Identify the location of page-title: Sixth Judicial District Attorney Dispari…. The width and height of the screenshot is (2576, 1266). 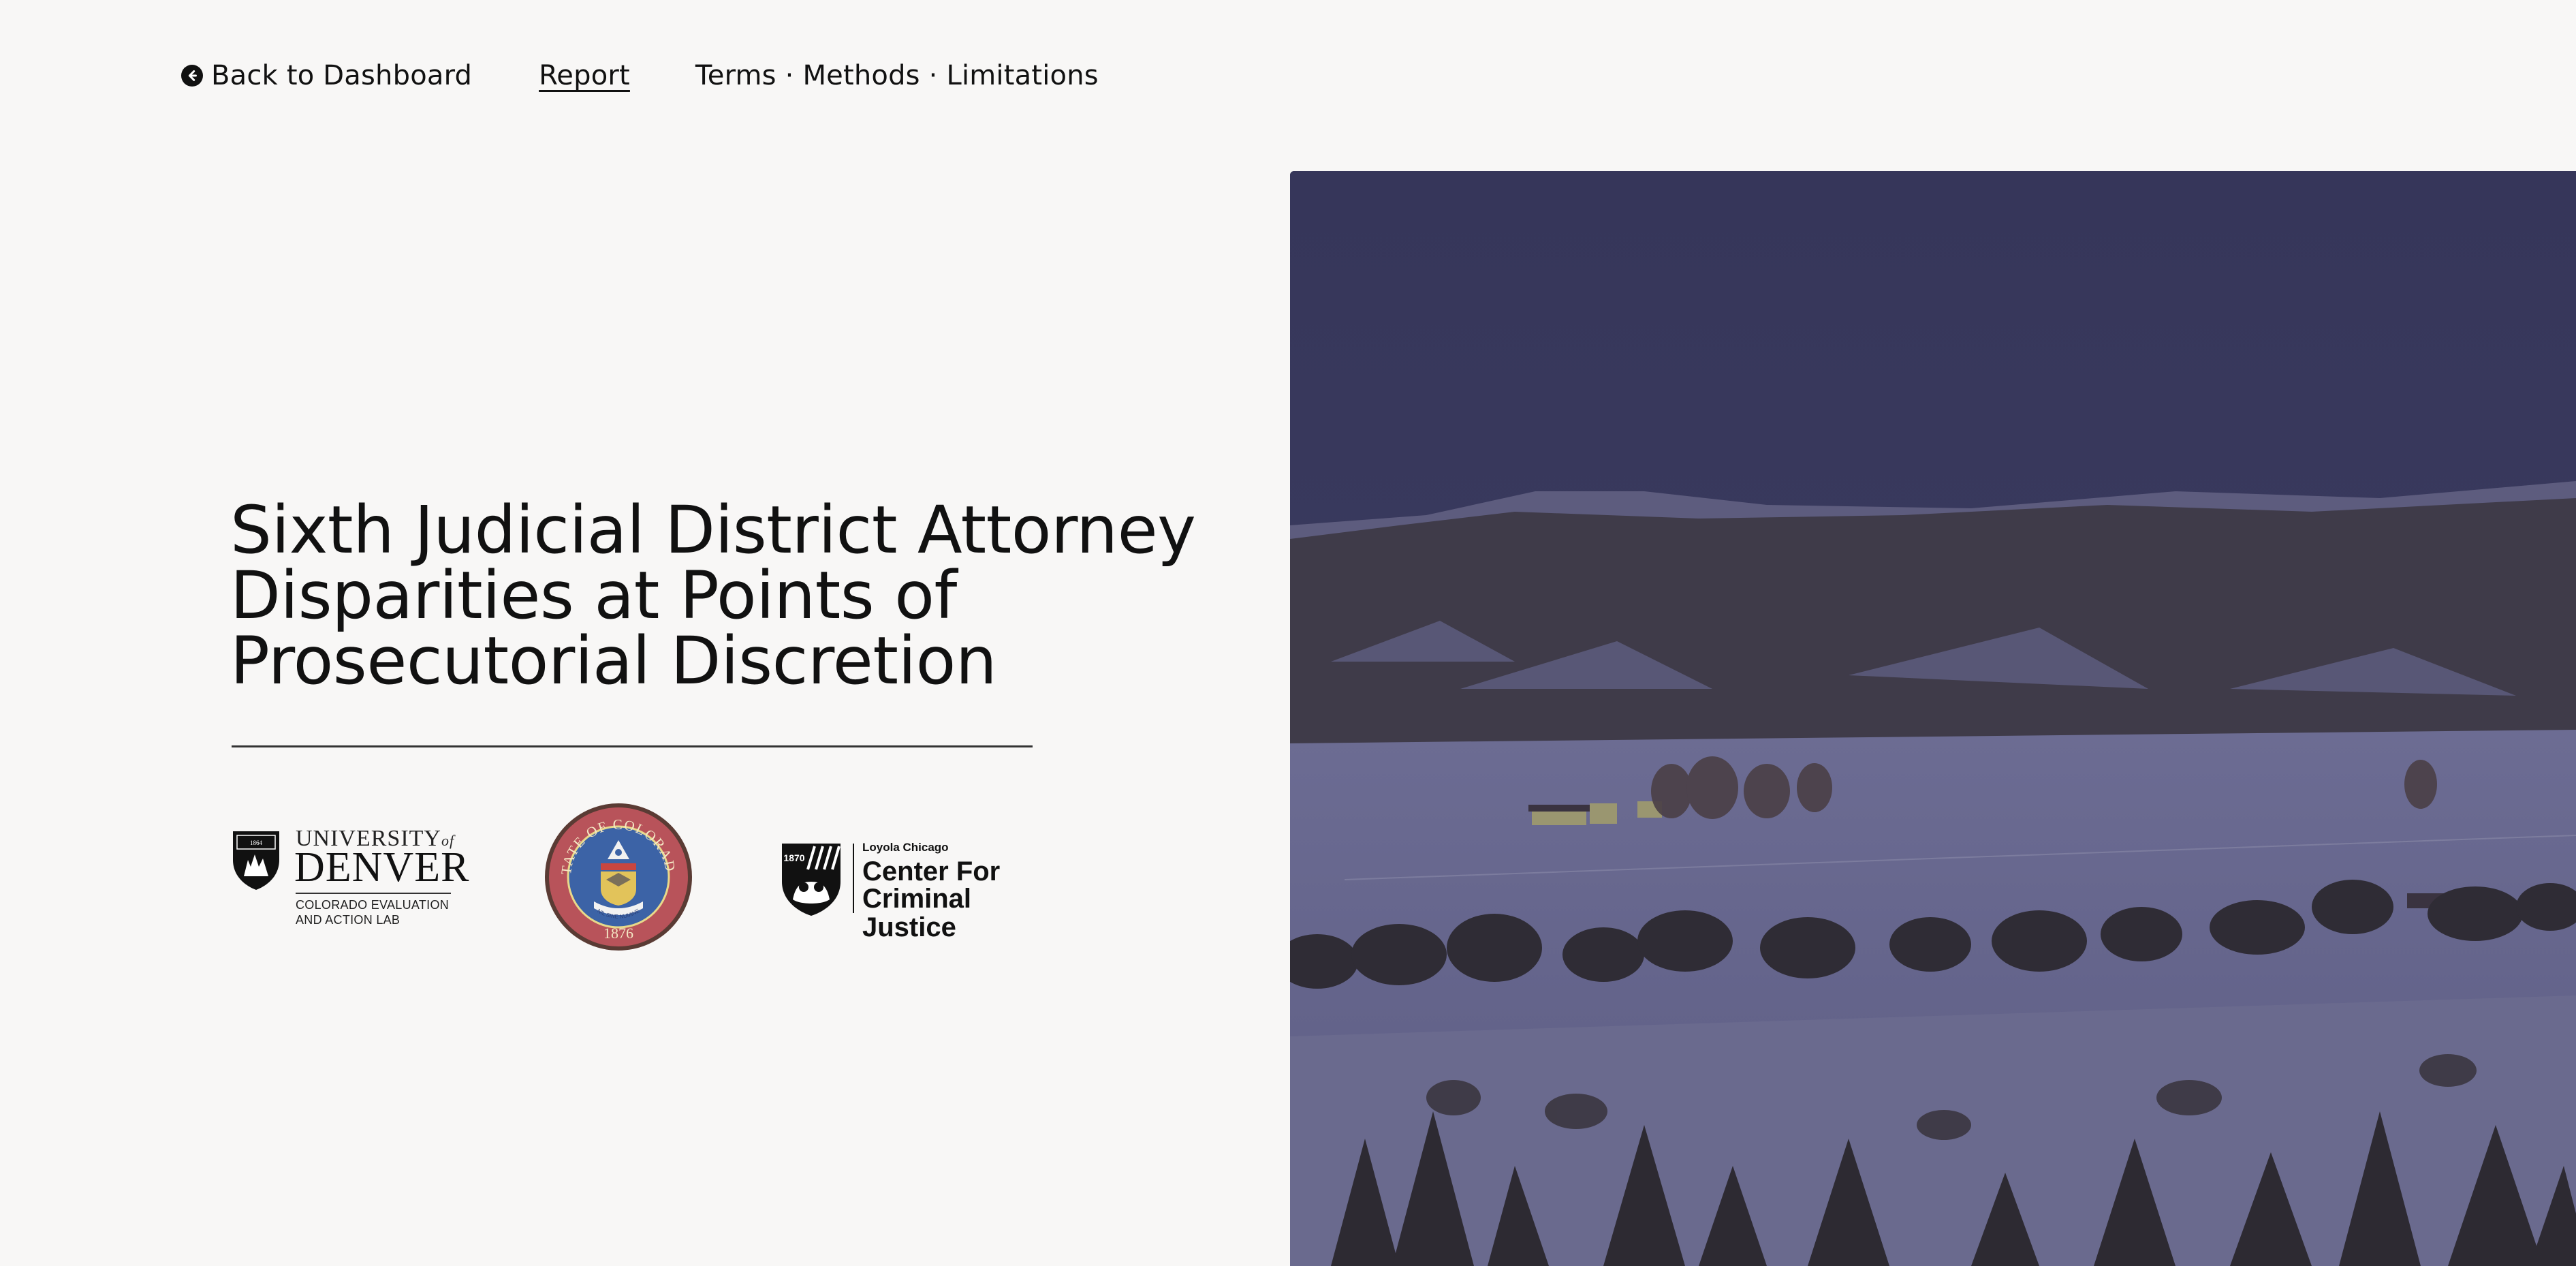
(720, 595).